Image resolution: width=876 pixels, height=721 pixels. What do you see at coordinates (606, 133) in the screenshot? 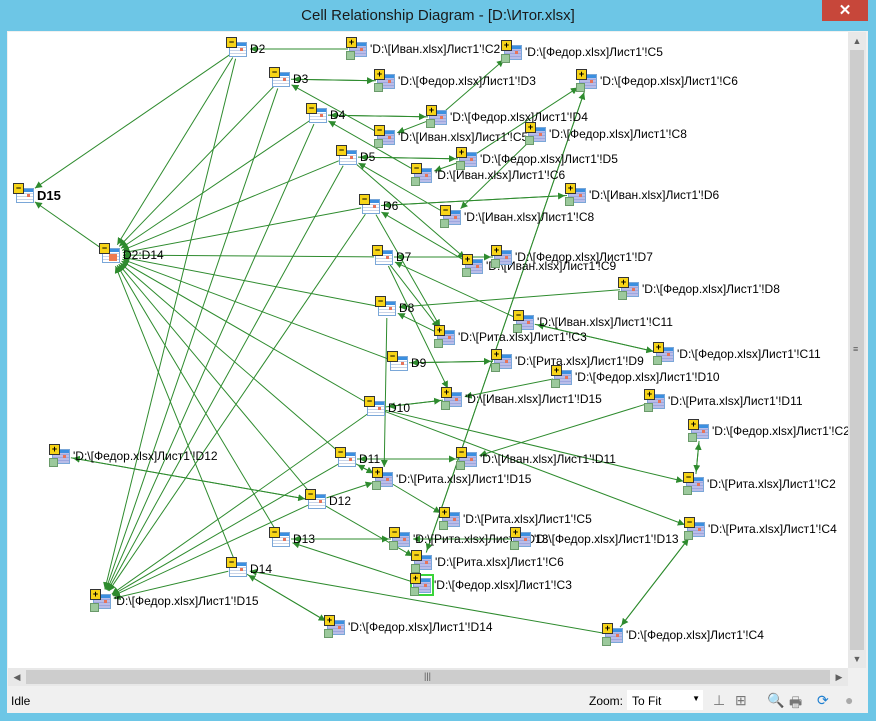
I see `diagram-node: + 'D:\[Федор.xlsx]Лист1'!C8` at bounding box center [606, 133].